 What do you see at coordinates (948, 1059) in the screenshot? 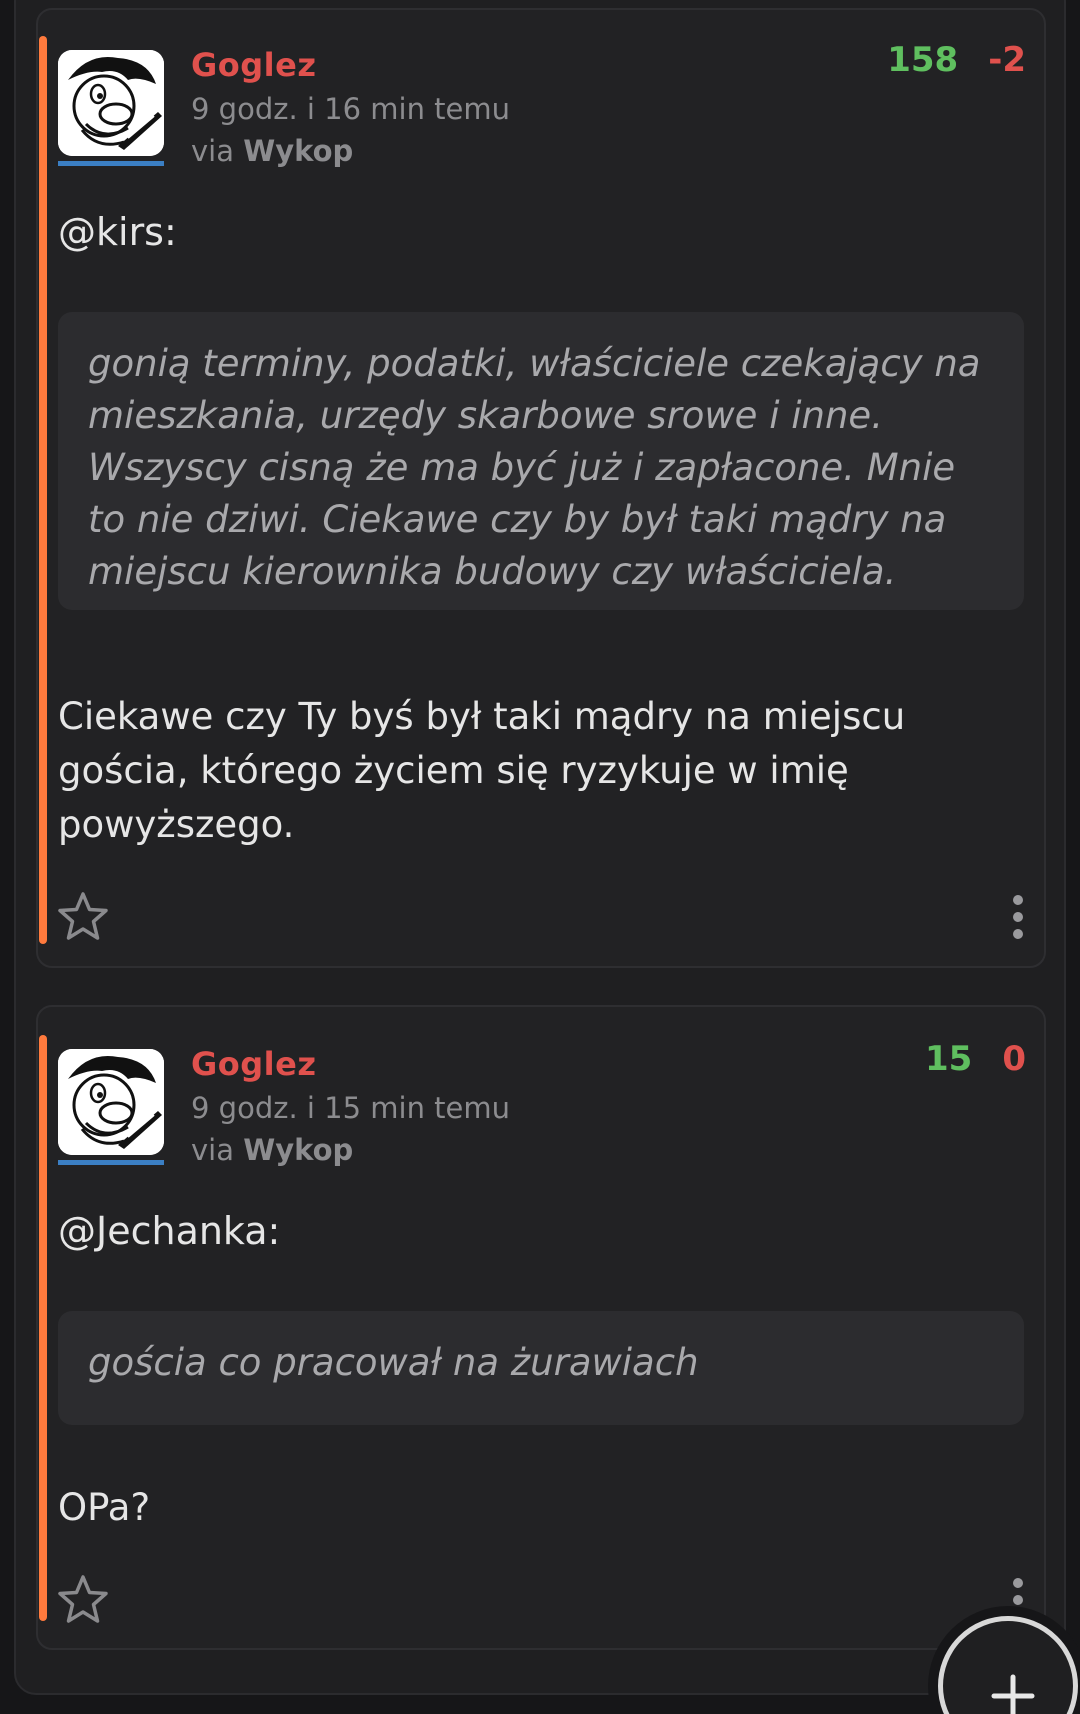
I see `upvote-count: 15` at bounding box center [948, 1059].